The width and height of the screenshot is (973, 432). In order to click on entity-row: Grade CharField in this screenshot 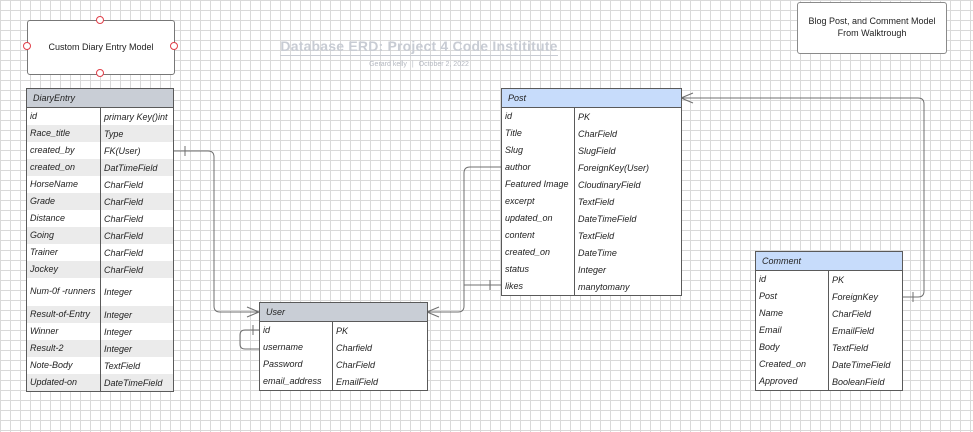, I will do `click(100, 201)`.